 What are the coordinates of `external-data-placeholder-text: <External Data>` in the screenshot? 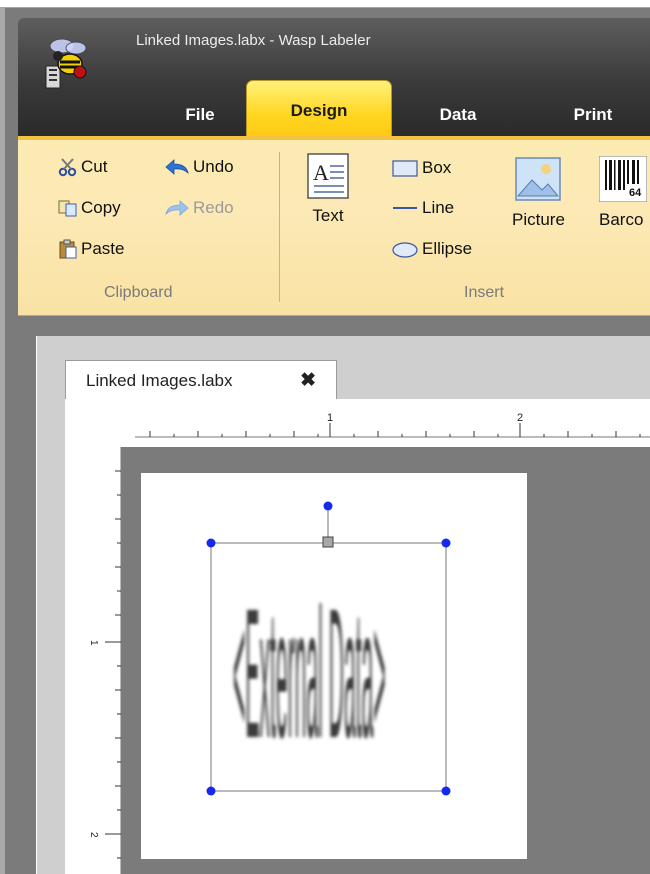 It's located at (309, 673).